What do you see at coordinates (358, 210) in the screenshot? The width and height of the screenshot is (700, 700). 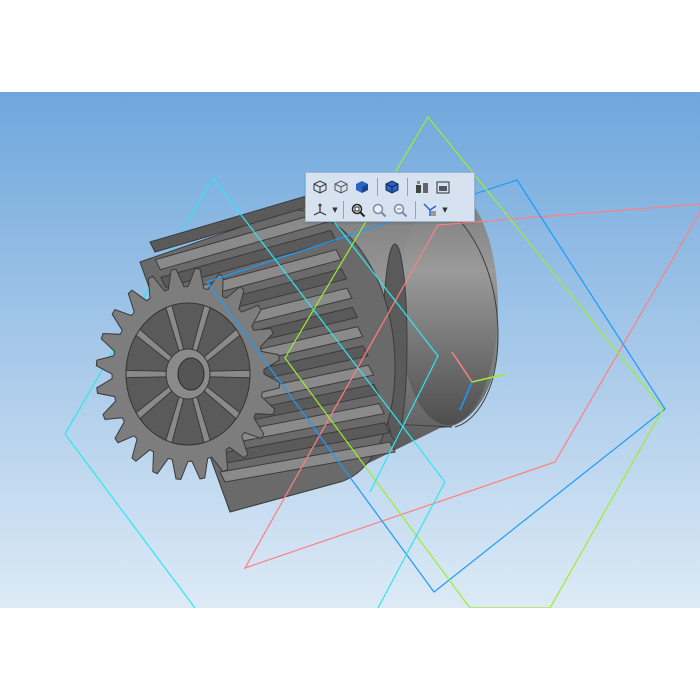 I see `zoom-window-icon` at bounding box center [358, 210].